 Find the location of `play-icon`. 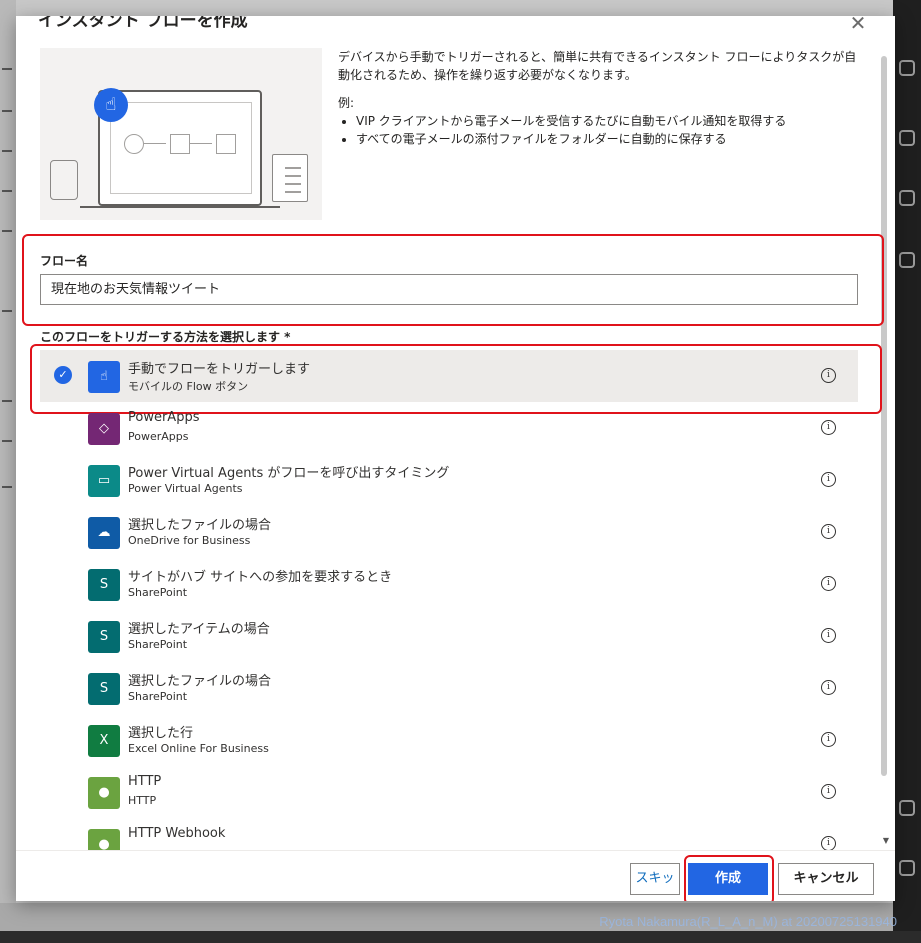

play-icon is located at coordinates (134, 144).